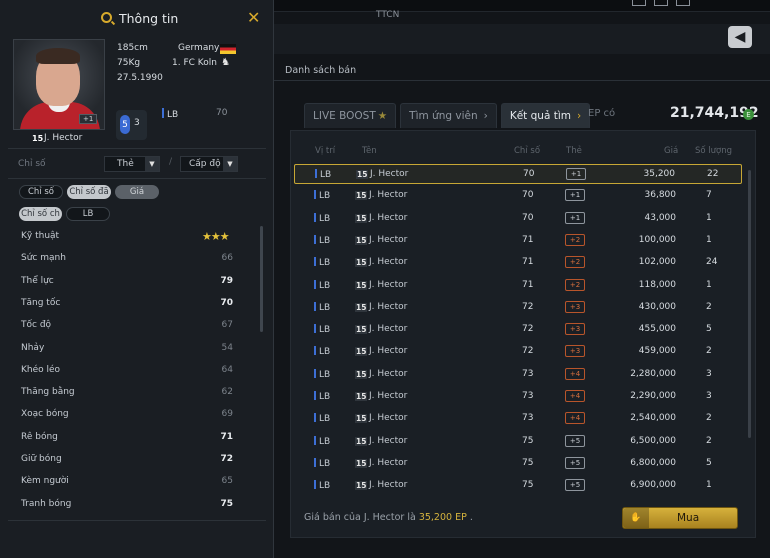 This screenshot has height=558, width=770. What do you see at coordinates (41, 192) in the screenshot?
I see `filter-stat-pill: Chỉ số` at bounding box center [41, 192].